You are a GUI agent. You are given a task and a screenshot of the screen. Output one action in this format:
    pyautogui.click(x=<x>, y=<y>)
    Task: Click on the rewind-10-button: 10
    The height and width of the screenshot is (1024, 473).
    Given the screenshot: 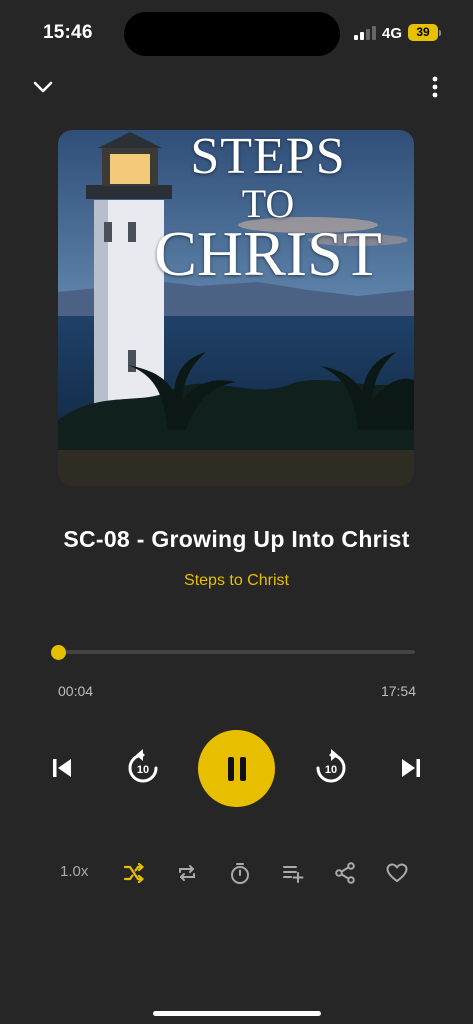 What is the action you would take?
    pyautogui.click(x=143, y=768)
    